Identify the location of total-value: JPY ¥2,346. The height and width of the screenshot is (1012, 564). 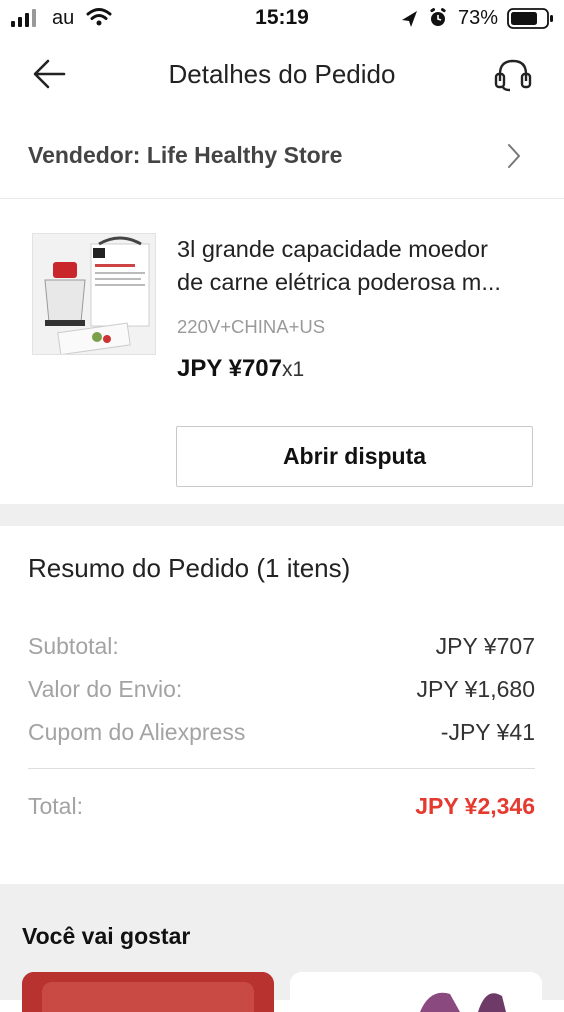
(475, 806).